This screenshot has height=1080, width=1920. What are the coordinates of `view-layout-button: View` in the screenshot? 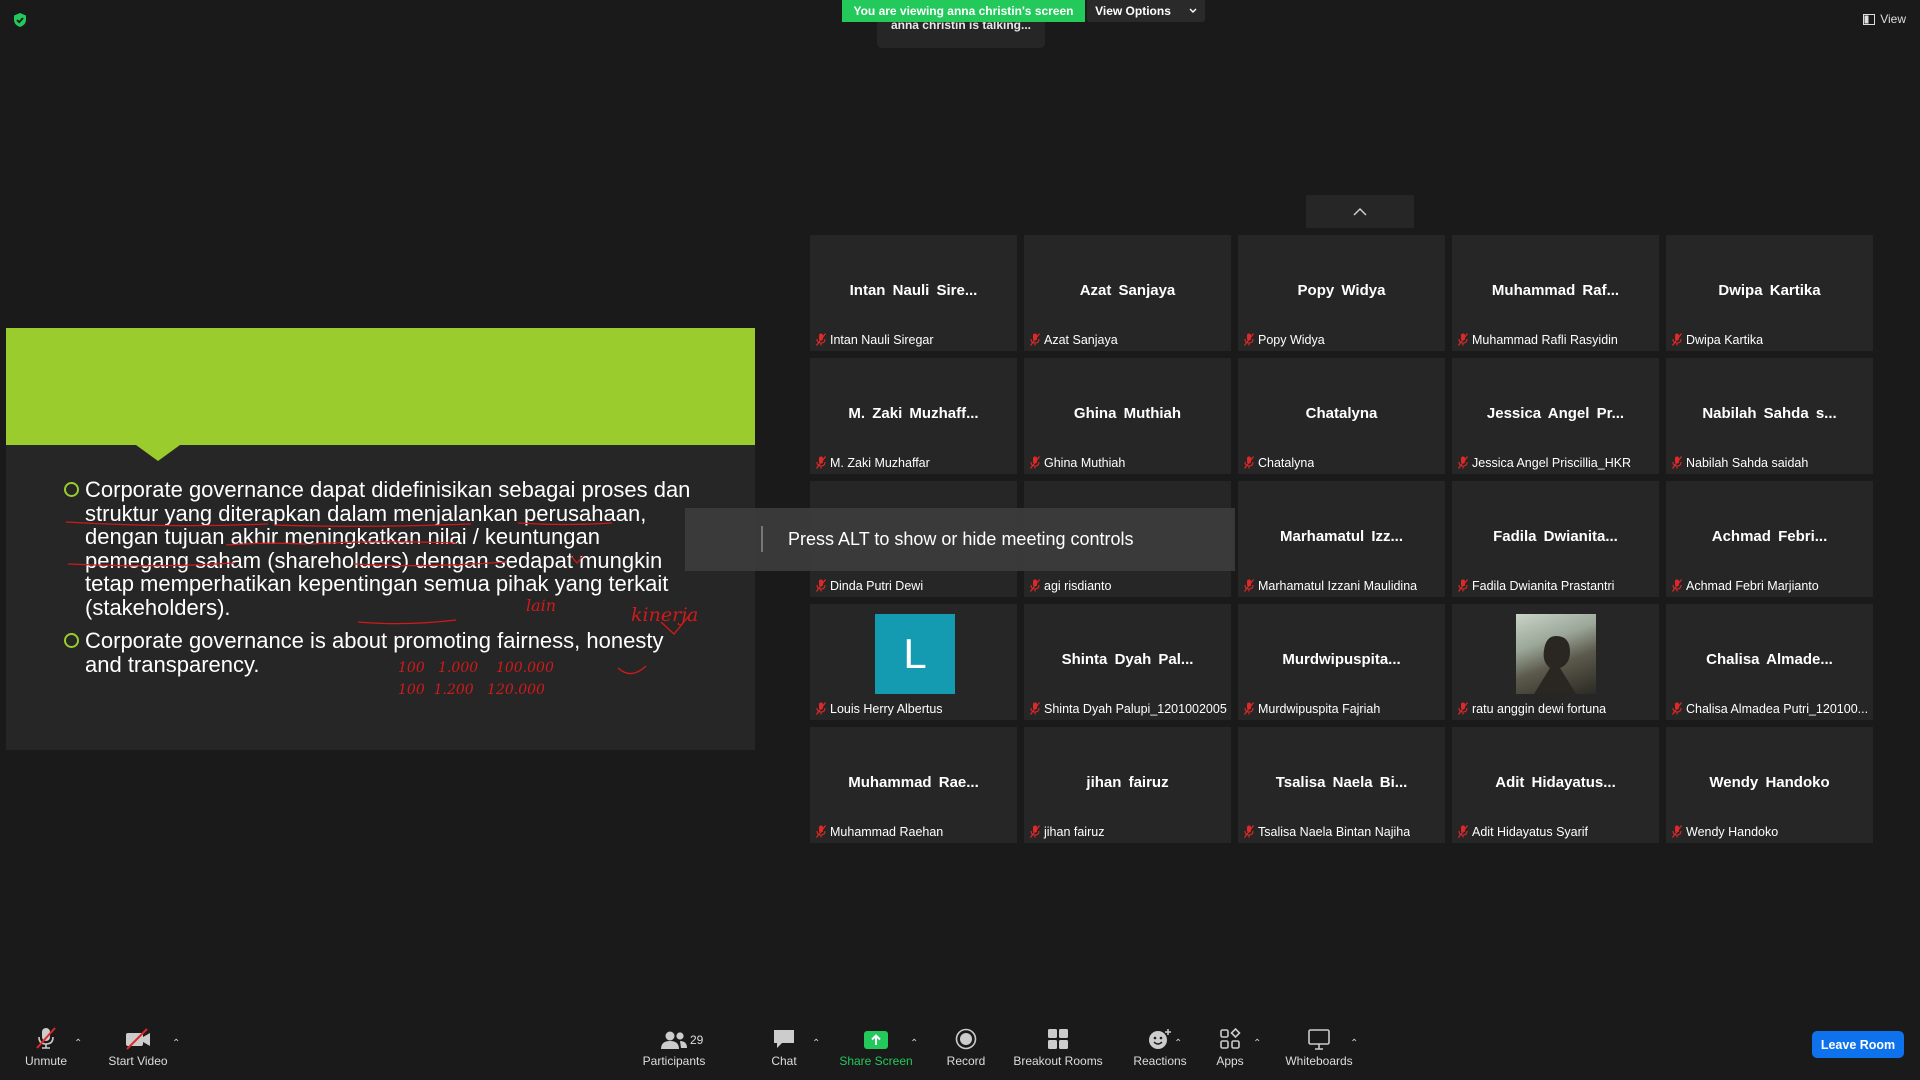 It's located at (1884, 19).